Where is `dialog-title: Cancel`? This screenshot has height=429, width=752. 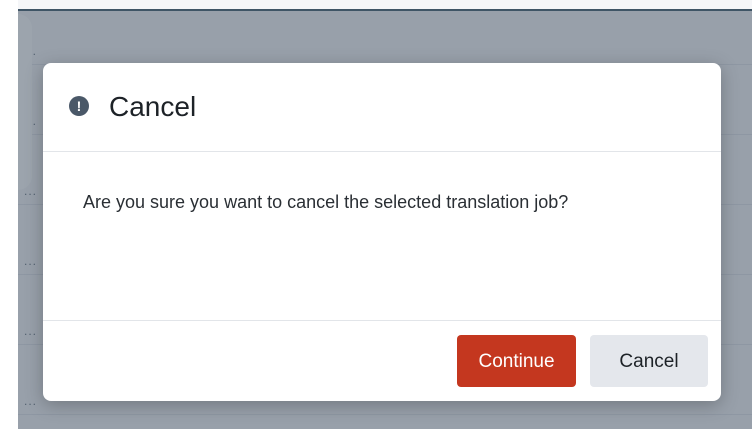 dialog-title: Cancel is located at coordinates (153, 106).